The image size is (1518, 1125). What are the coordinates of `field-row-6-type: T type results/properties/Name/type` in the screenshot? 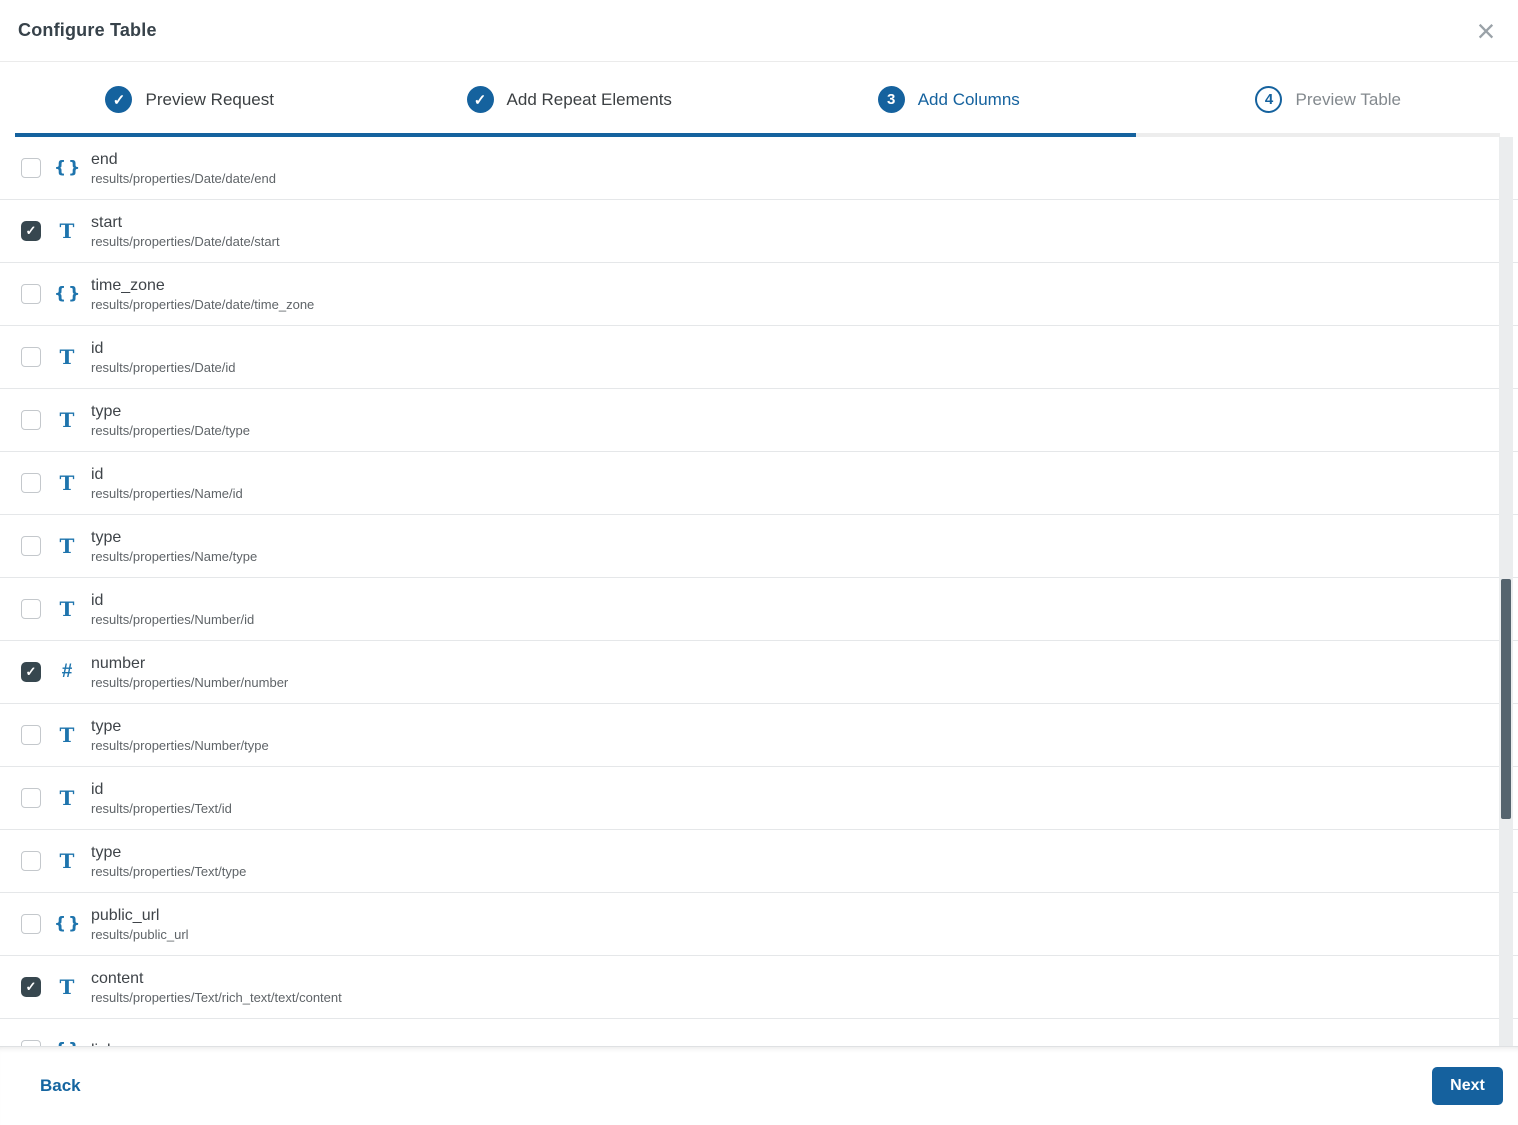 It's located at (759, 546).